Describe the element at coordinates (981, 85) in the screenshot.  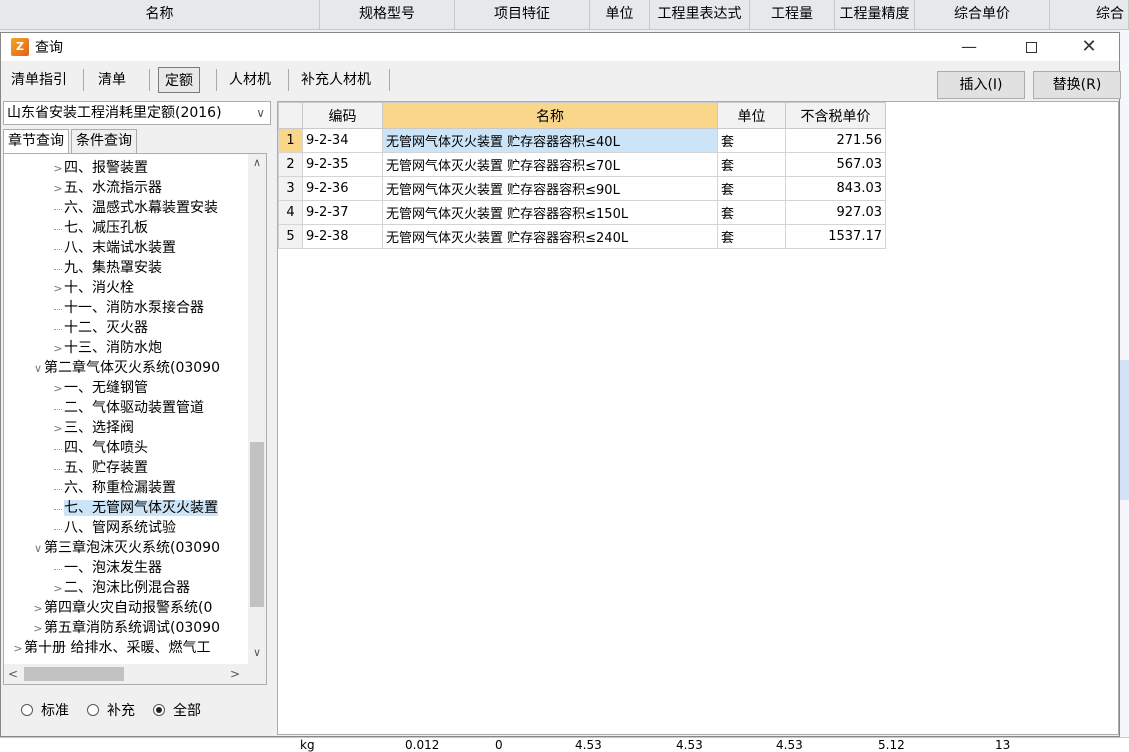
I see `insert-button: 插入(I)` at that location.